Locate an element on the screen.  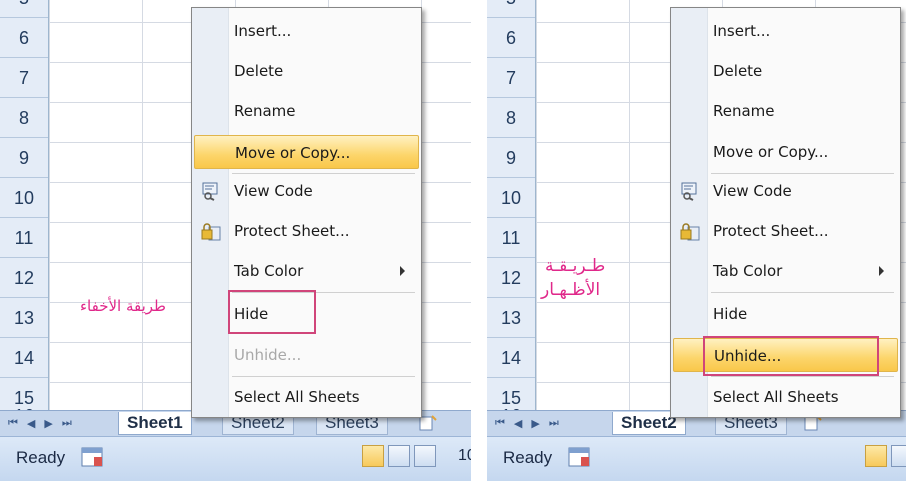
menu-item-hide: Hide is located at coordinates (785, 314).